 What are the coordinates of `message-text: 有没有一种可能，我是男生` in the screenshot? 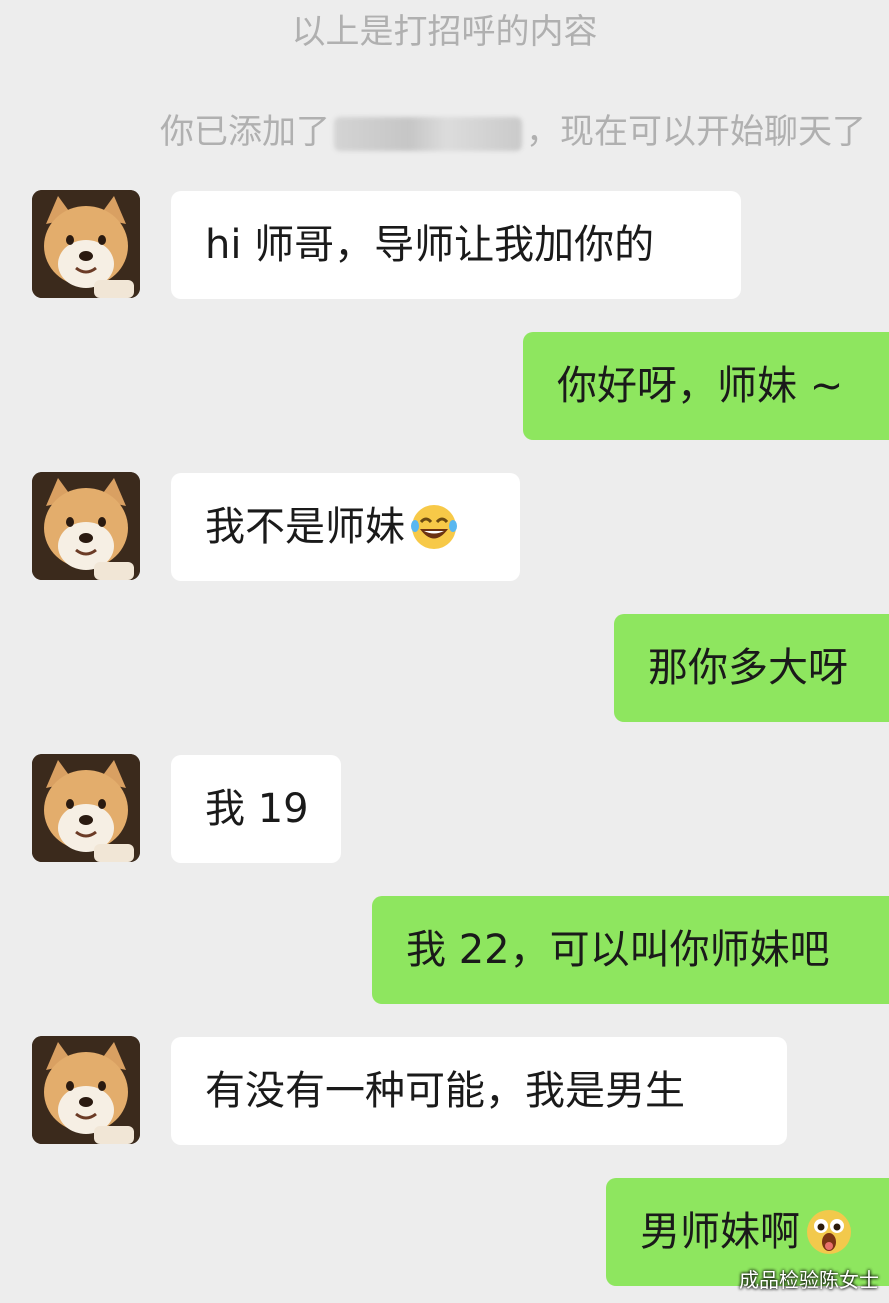 It's located at (445, 1091).